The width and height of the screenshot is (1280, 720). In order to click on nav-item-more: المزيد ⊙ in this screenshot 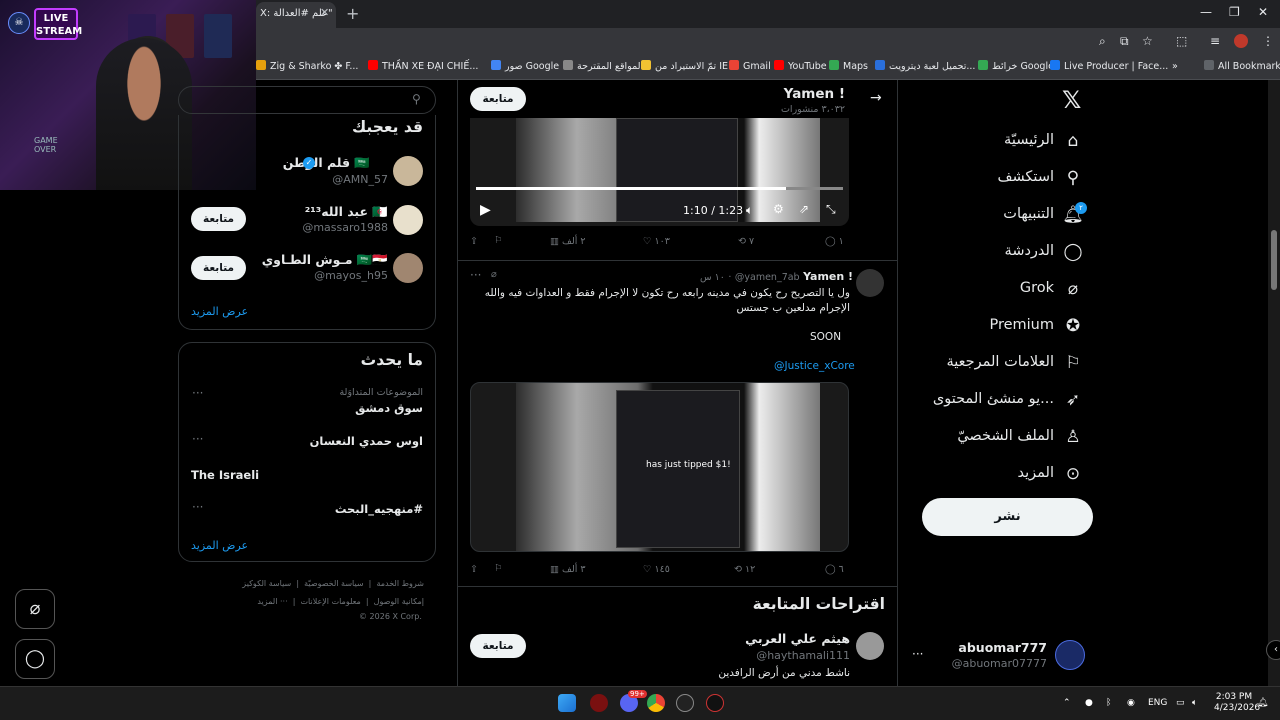, I will do `click(995, 476)`.